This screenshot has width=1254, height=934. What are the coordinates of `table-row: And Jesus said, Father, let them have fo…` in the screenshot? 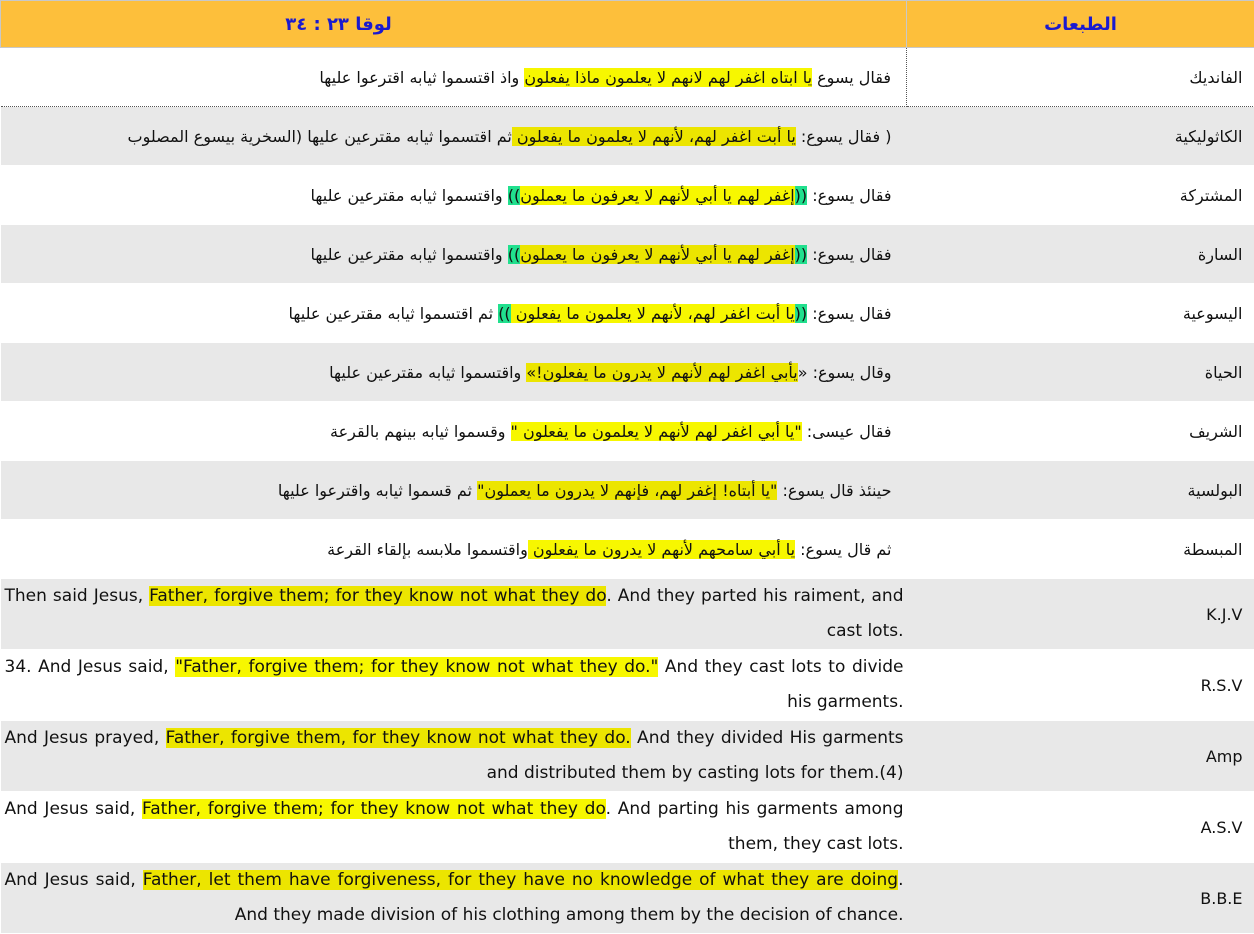 It's located at (627, 898).